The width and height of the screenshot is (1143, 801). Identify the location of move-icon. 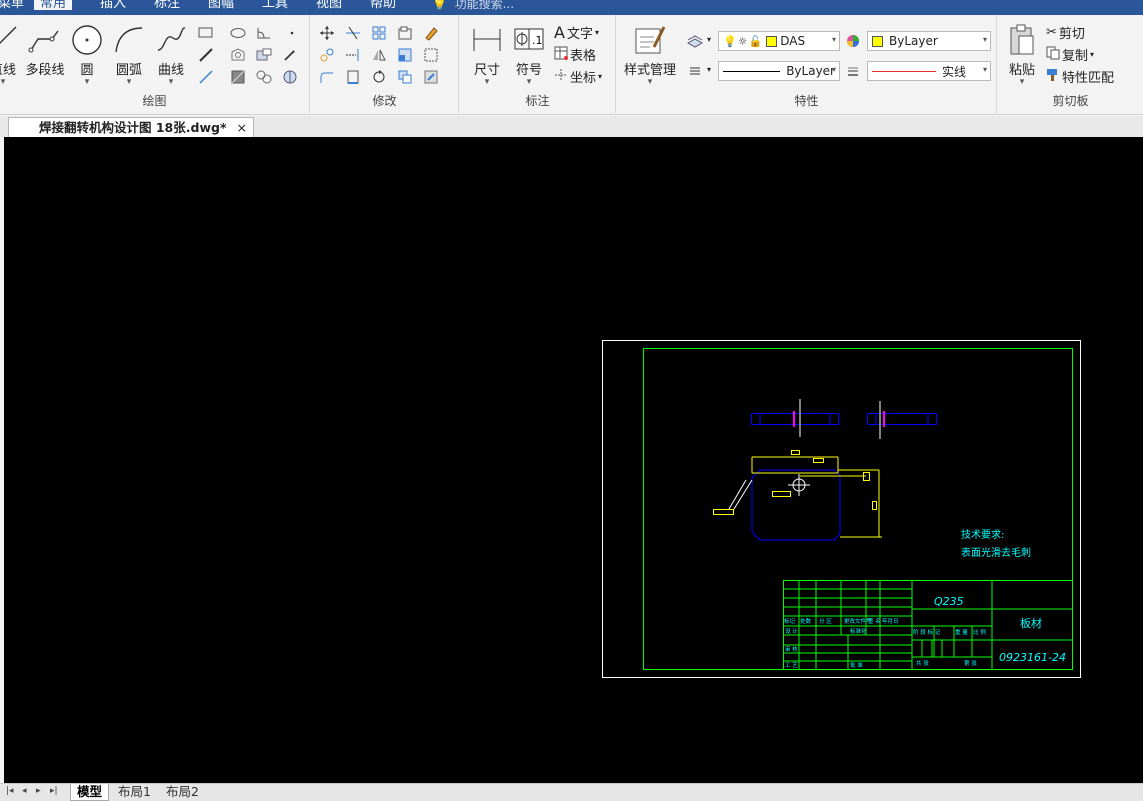
(327, 33).